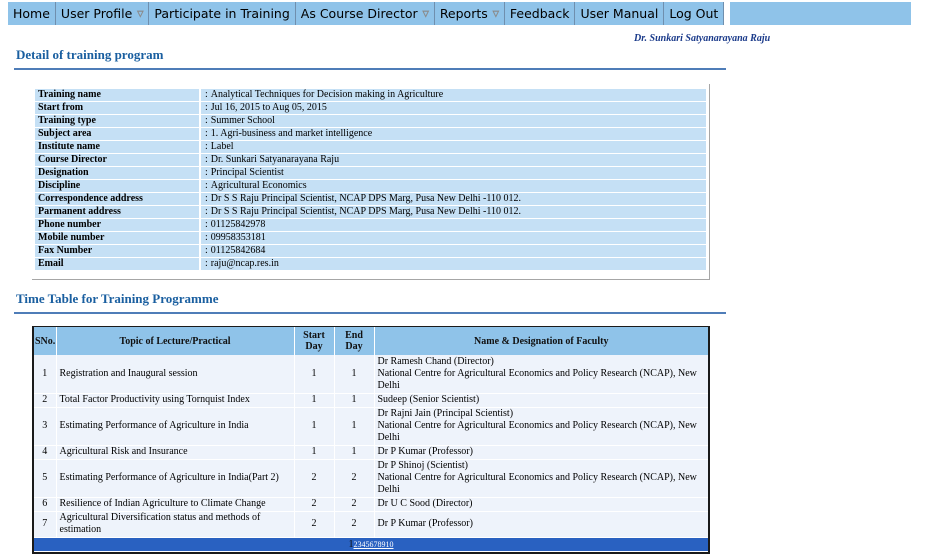  I want to click on menu-item-label: Log Out, so click(694, 13).